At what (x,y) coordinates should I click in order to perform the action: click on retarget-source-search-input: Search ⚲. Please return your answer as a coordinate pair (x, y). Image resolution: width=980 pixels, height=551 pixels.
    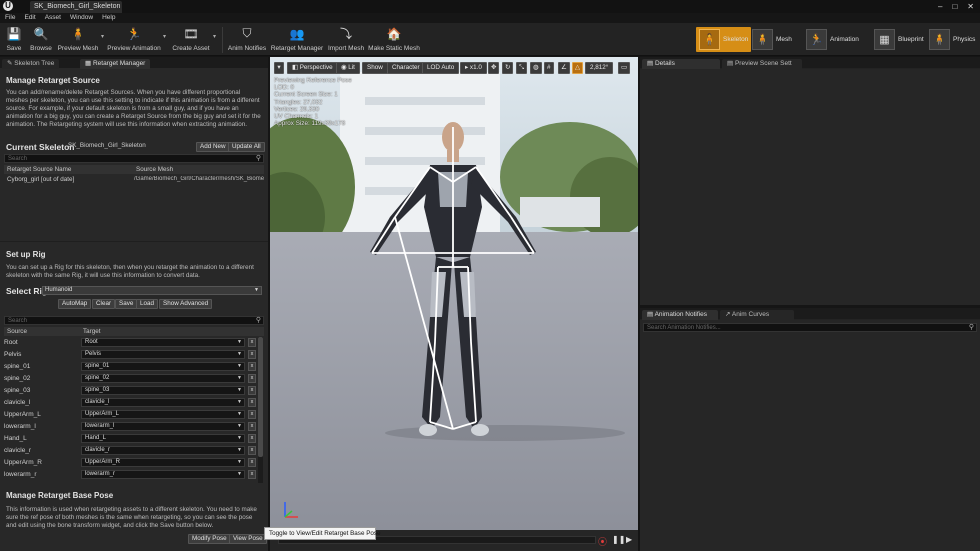
    Looking at the image, I should click on (134, 158).